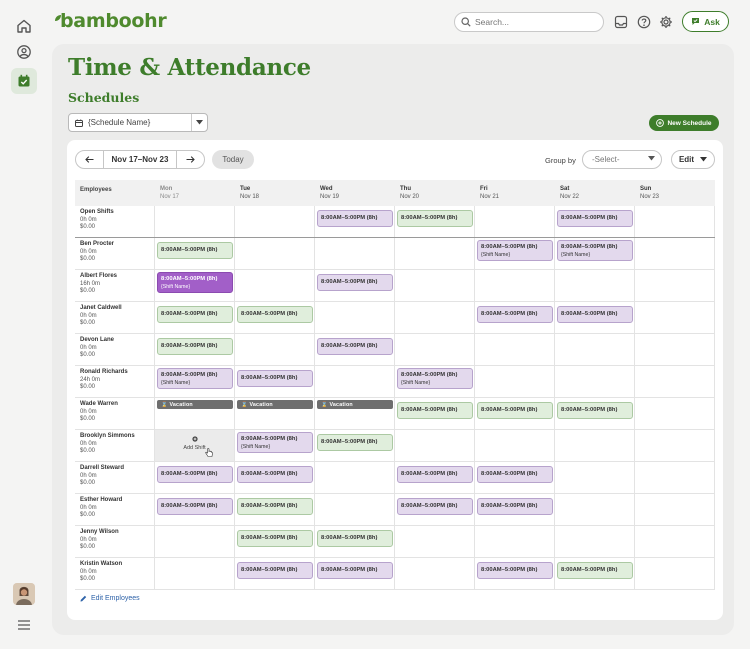 The image size is (750, 649). What do you see at coordinates (117, 533) in the screenshot?
I see `employee-name: Jenny Wilson` at bounding box center [117, 533].